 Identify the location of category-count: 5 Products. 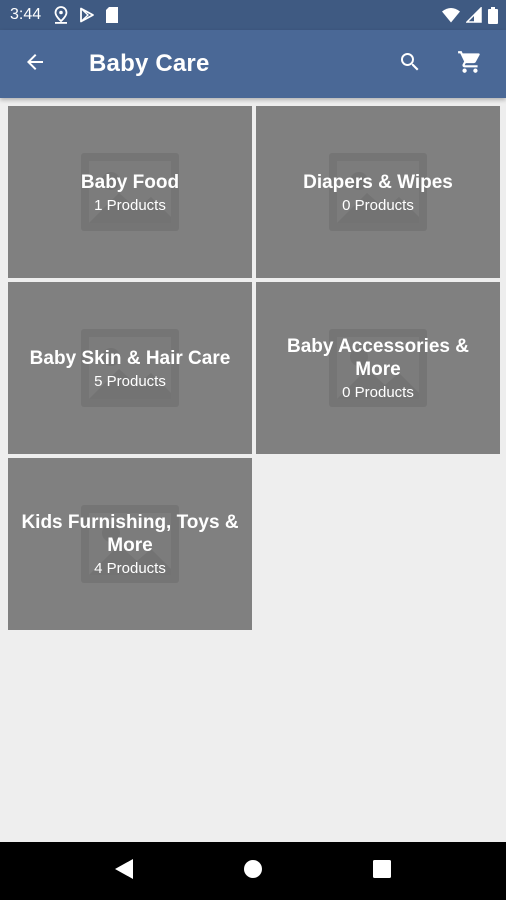
(130, 381).